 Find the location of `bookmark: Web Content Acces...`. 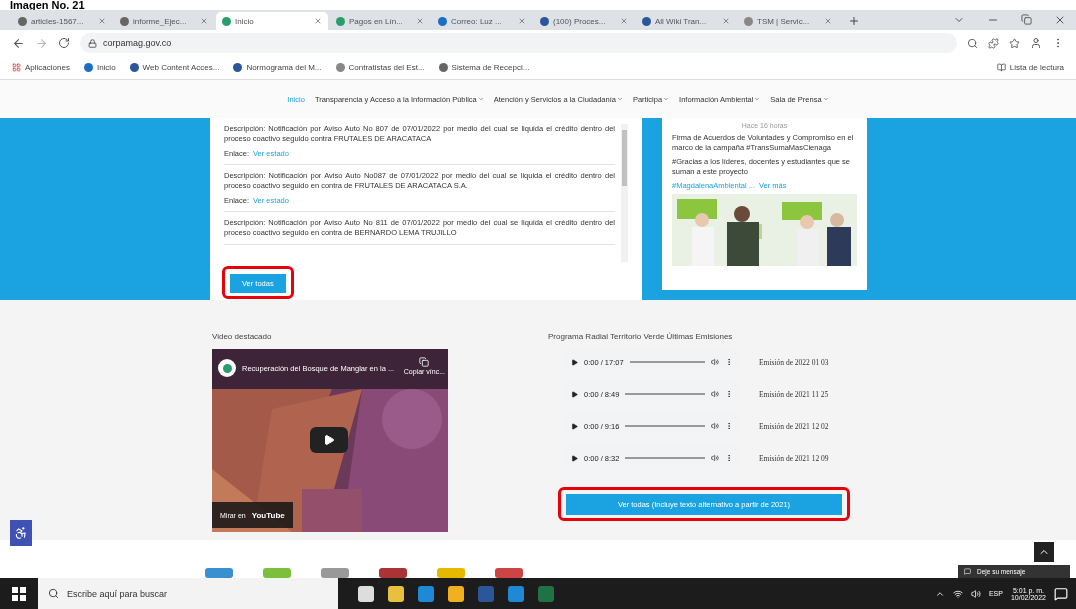

bookmark: Web Content Acces... is located at coordinates (174, 67).